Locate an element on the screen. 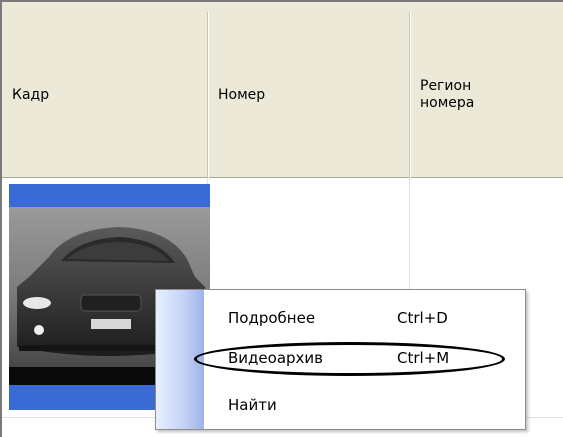 The width and height of the screenshot is (563, 437). column-header-label: Кадр is located at coordinates (31, 95).